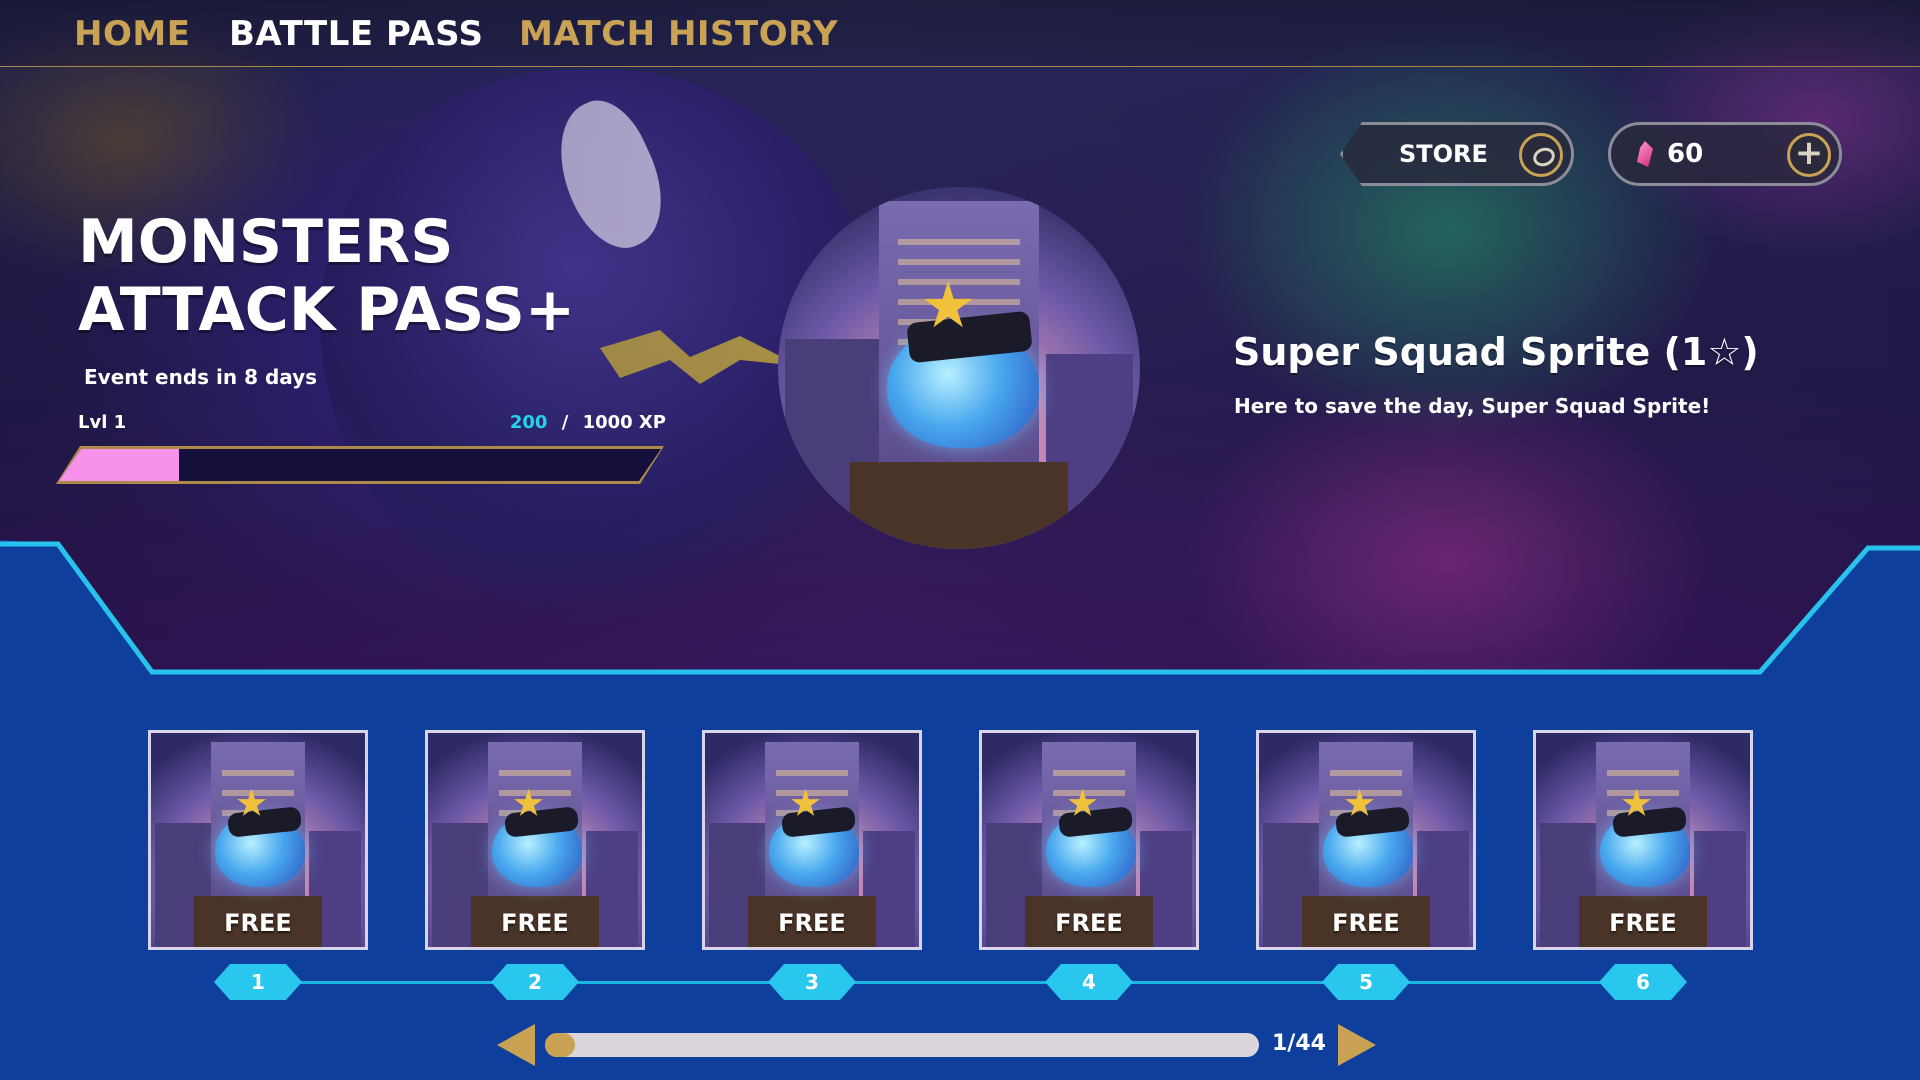  What do you see at coordinates (1496, 352) in the screenshot?
I see `featured-reward-name: Super Squad Sprite (1☆)` at bounding box center [1496, 352].